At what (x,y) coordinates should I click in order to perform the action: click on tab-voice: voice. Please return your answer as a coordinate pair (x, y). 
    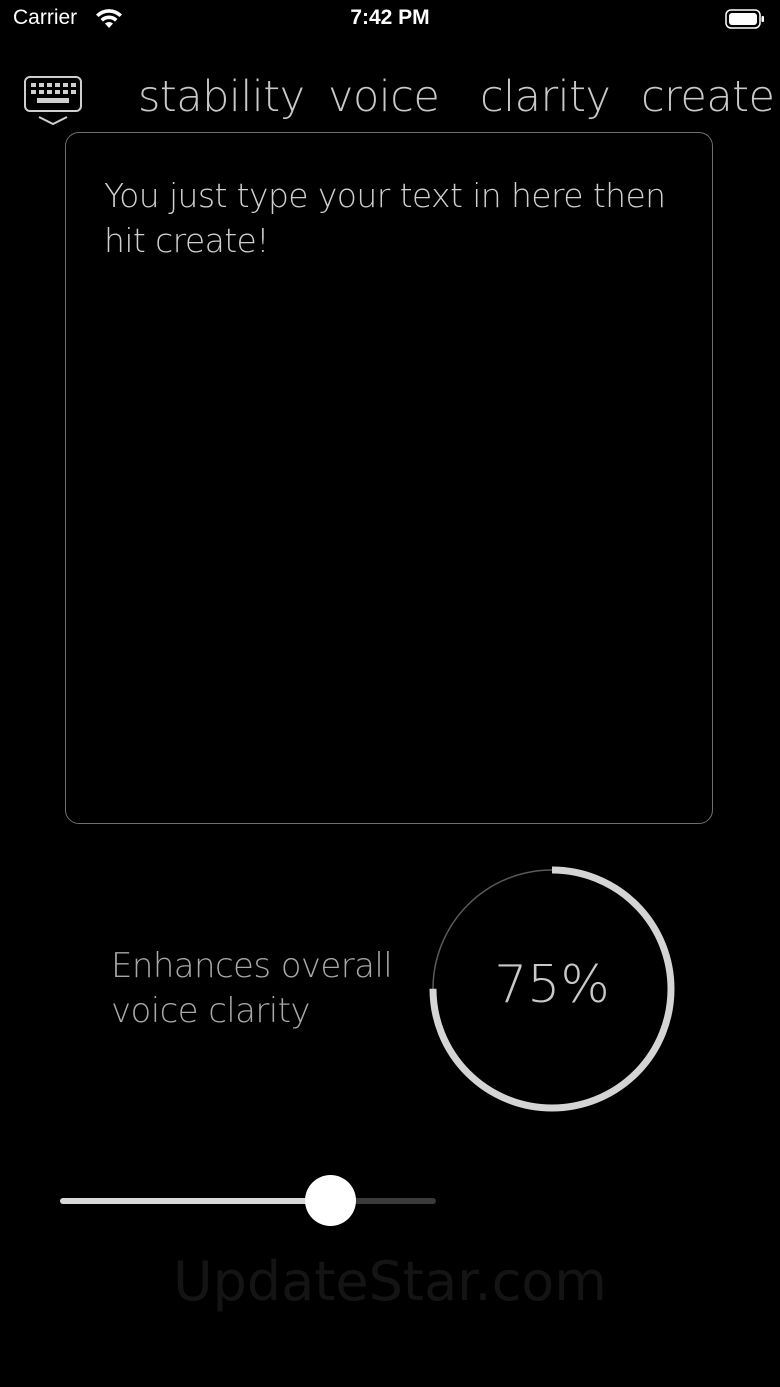
    Looking at the image, I should click on (384, 97).